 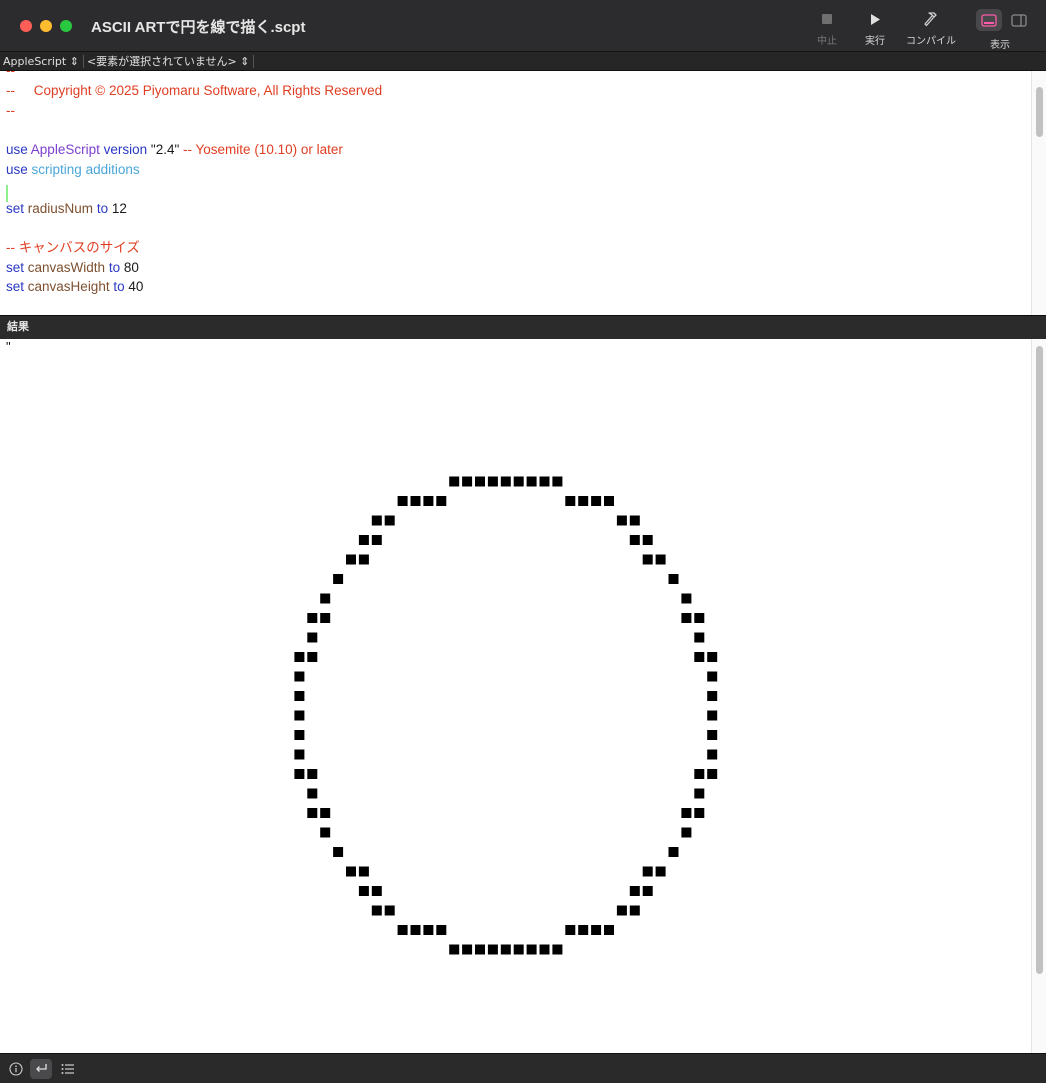 I want to click on log-button, so click(x=68, y=1069).